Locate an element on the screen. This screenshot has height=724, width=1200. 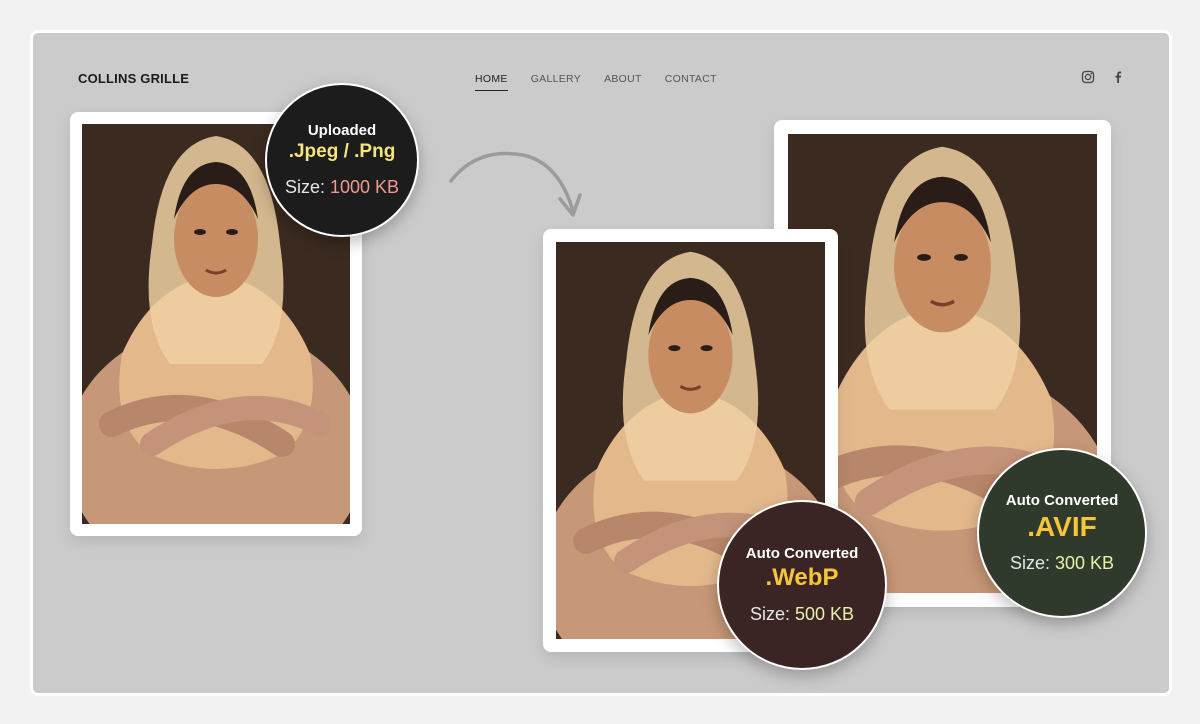
avif-size-label: Size: is located at coordinates (1029, 563).